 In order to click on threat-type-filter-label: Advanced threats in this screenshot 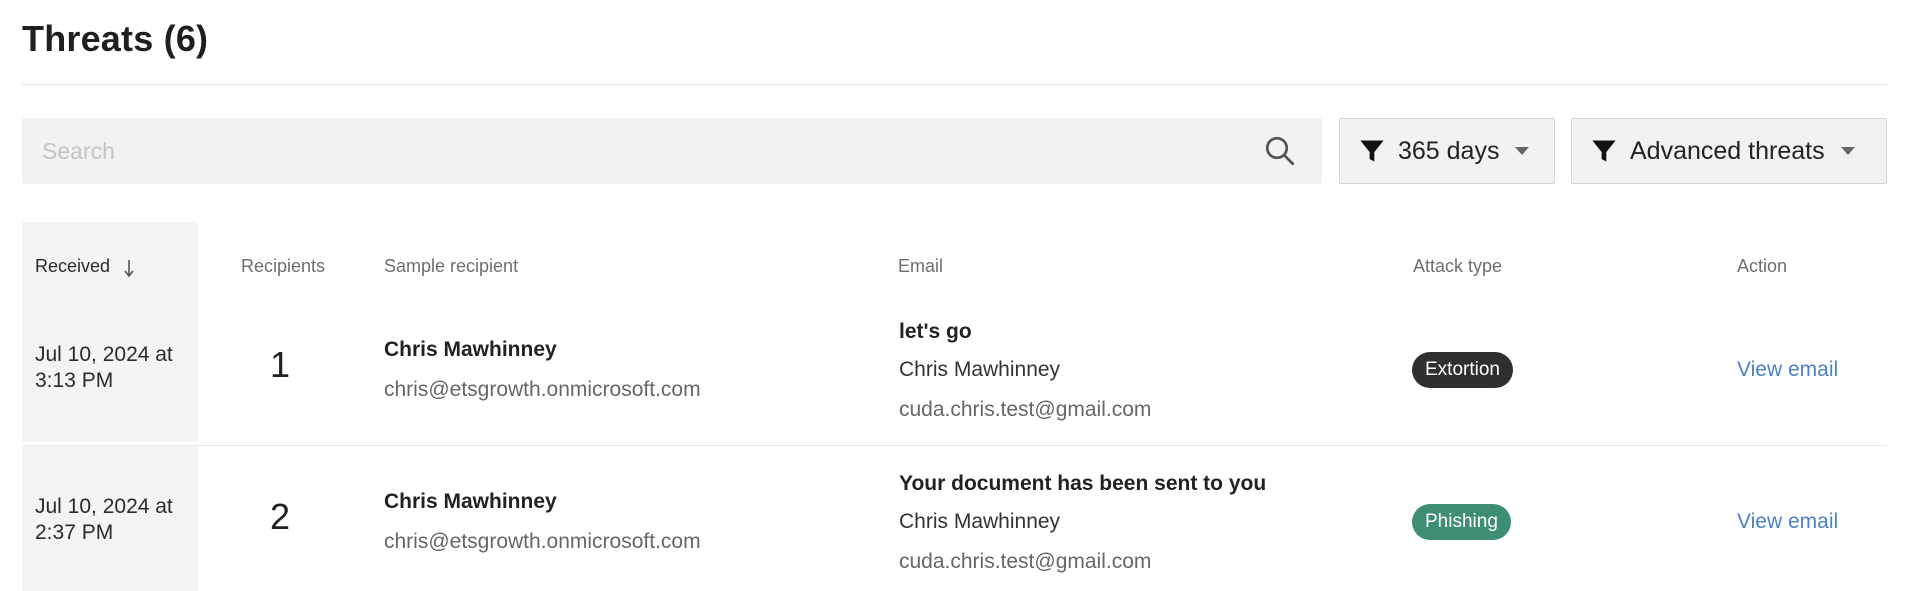, I will do `click(1727, 150)`.